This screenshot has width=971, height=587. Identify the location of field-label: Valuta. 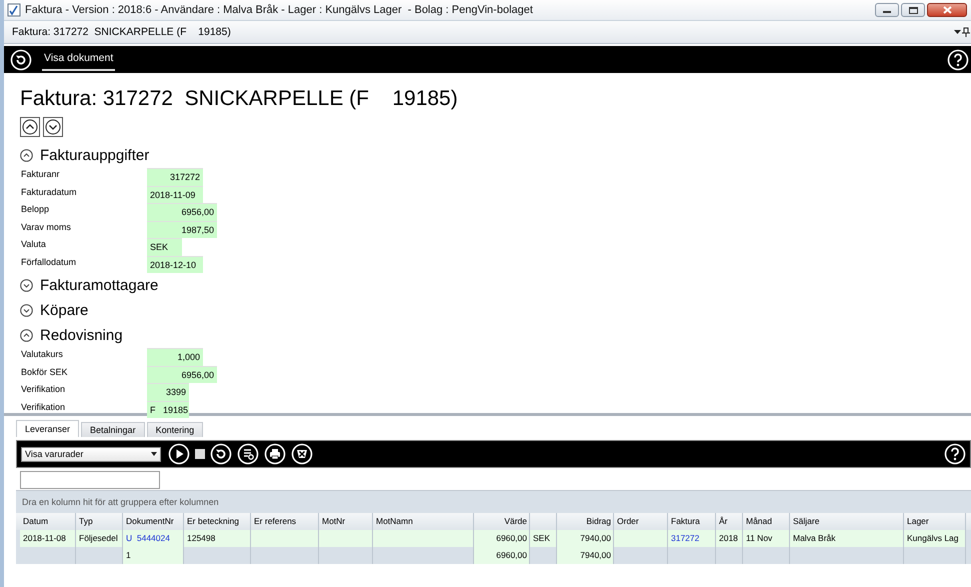
(34, 244).